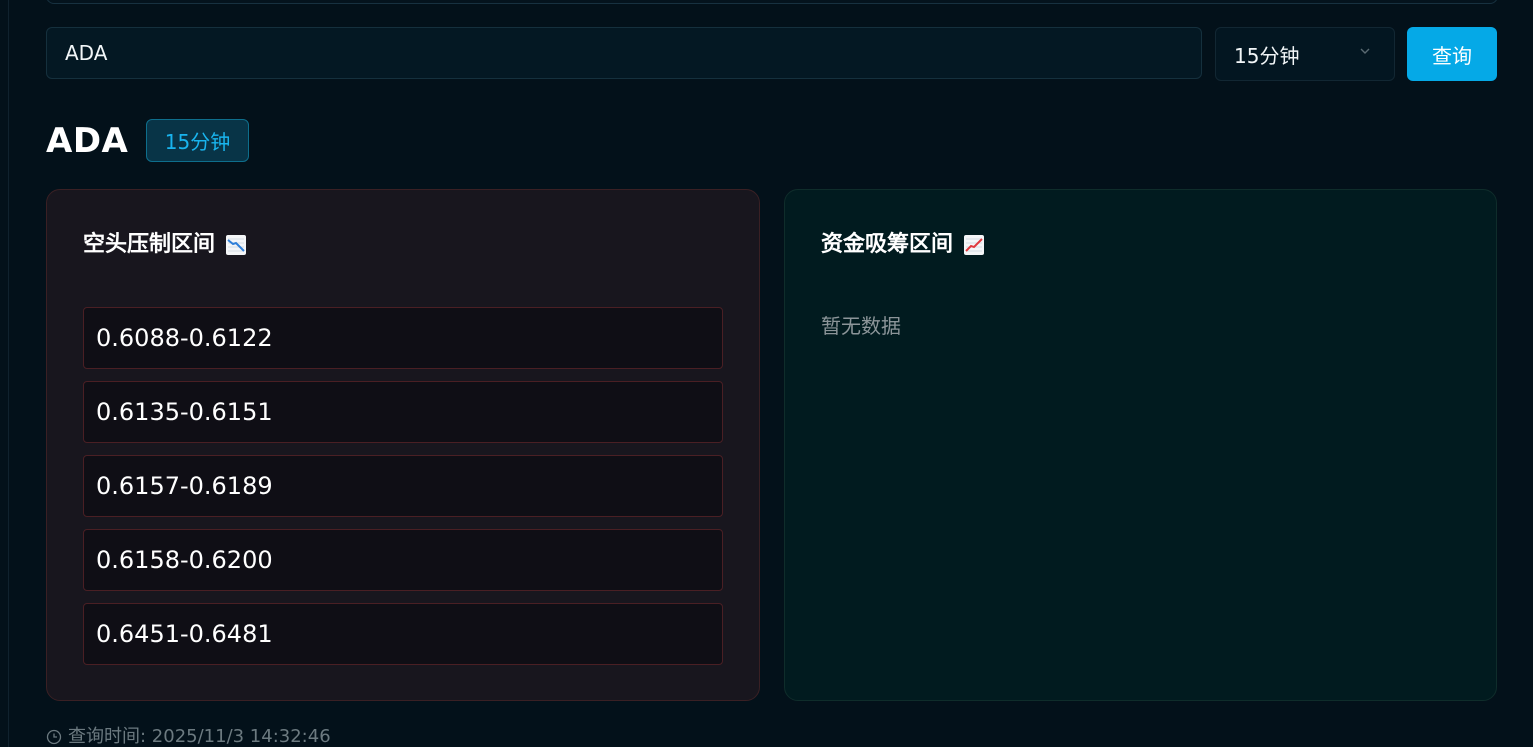 The width and height of the screenshot is (1533, 747). What do you see at coordinates (1452, 54) in the screenshot?
I see `query-button: 查询` at bounding box center [1452, 54].